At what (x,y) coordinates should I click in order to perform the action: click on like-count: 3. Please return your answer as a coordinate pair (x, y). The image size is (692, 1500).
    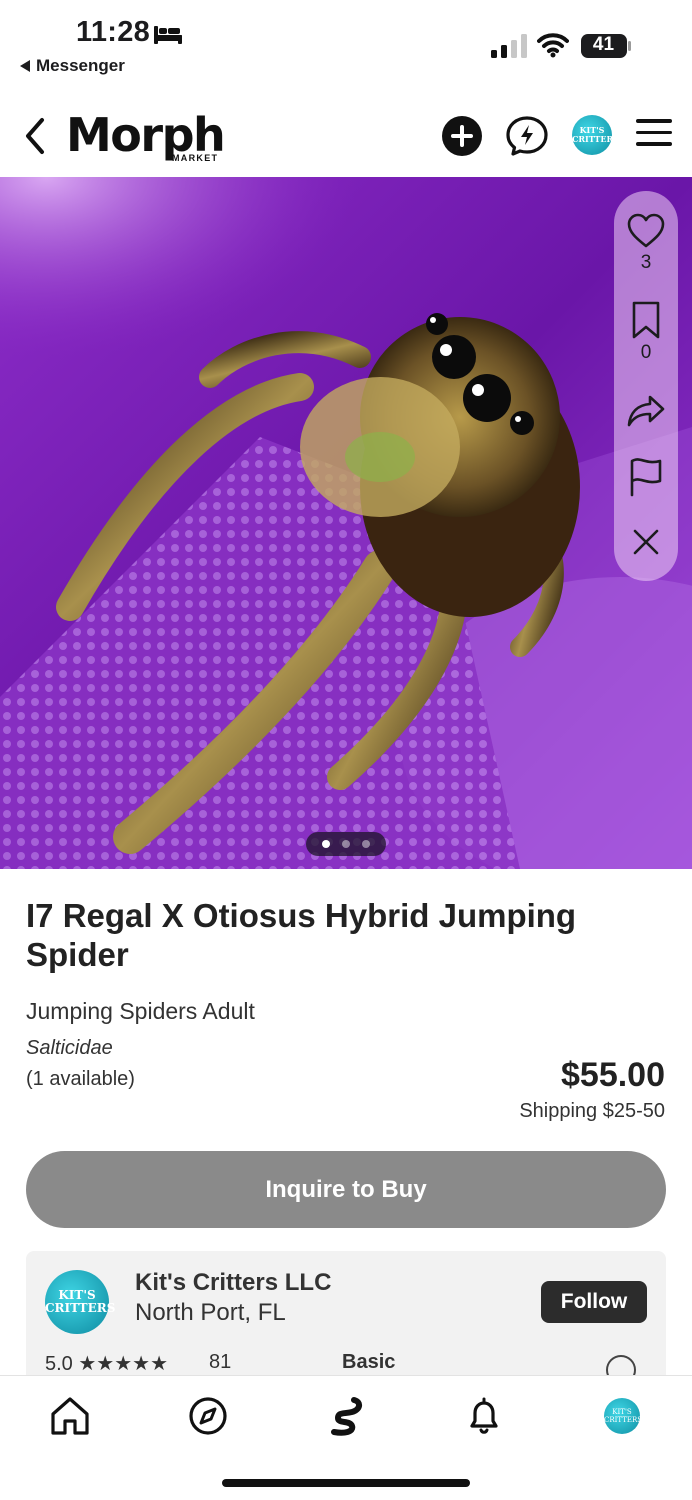
    Looking at the image, I should click on (646, 262).